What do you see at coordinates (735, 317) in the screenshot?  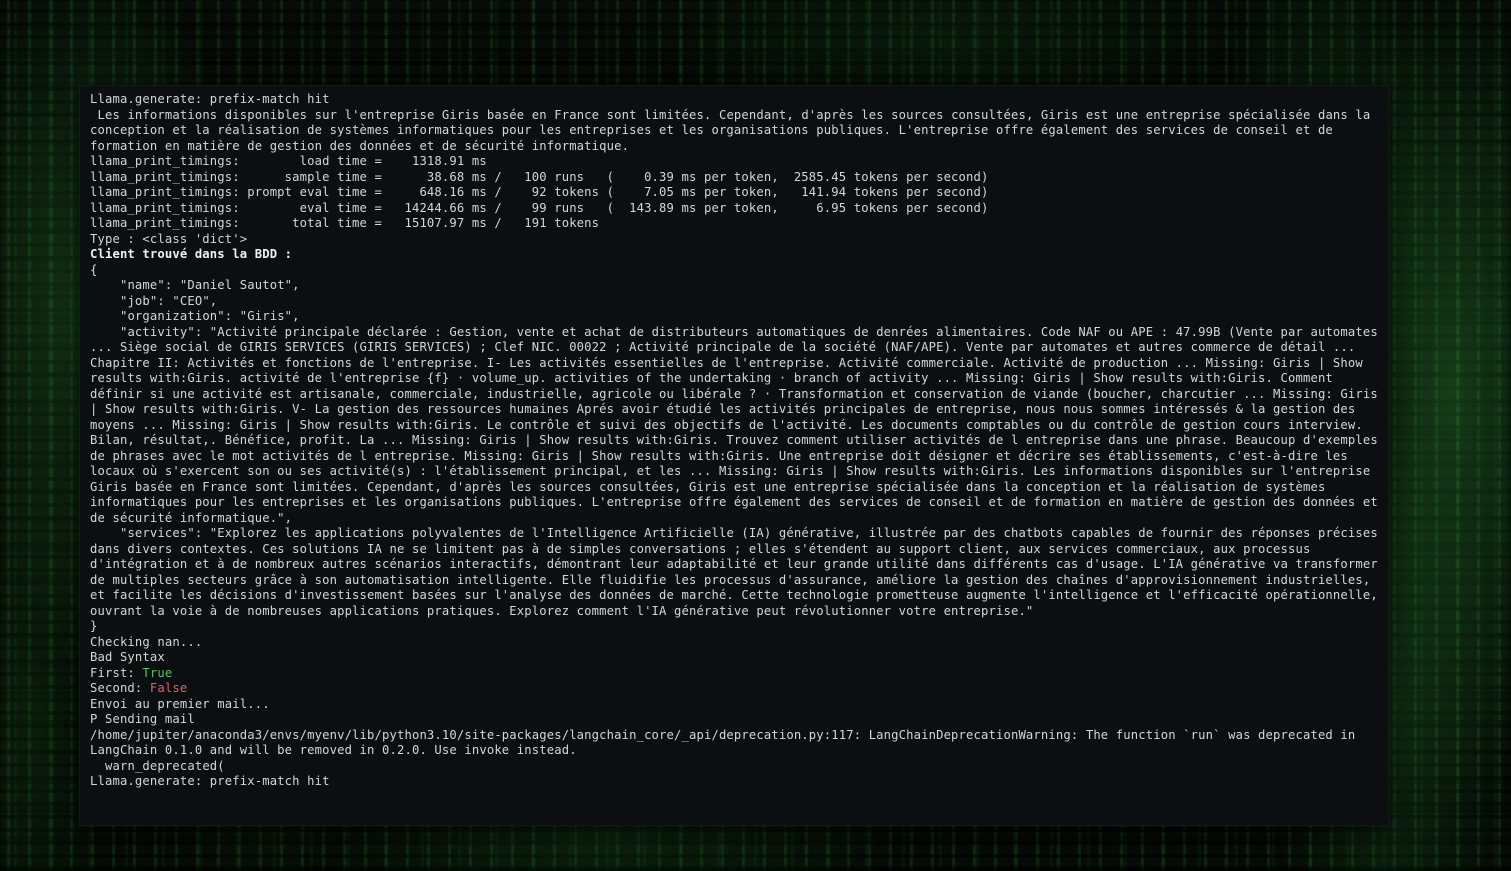 I see `console-line: "organization": "Giris",` at bounding box center [735, 317].